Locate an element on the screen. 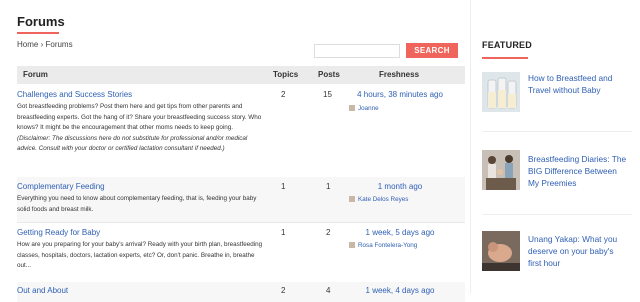  last-poster: Joanne is located at coordinates (364, 108).